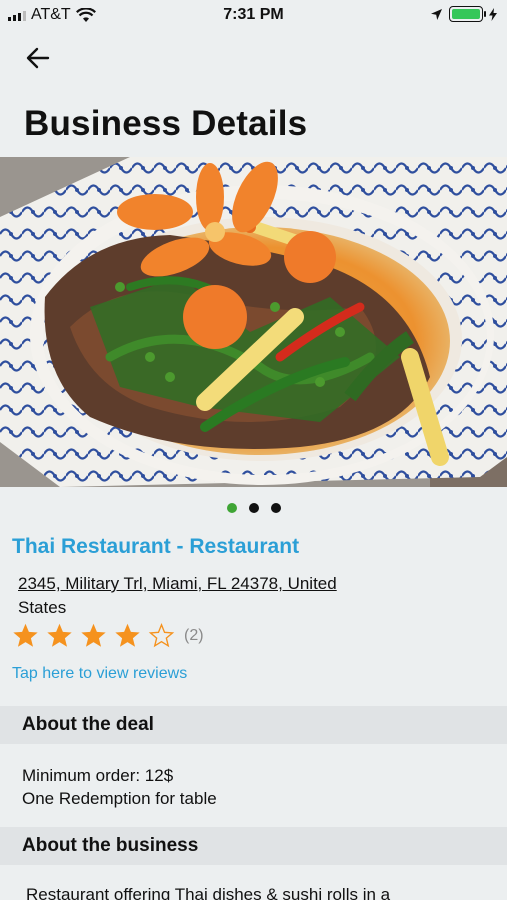 Image resolution: width=507 pixels, height=900 pixels. I want to click on charging-bolt-icon, so click(493, 14).